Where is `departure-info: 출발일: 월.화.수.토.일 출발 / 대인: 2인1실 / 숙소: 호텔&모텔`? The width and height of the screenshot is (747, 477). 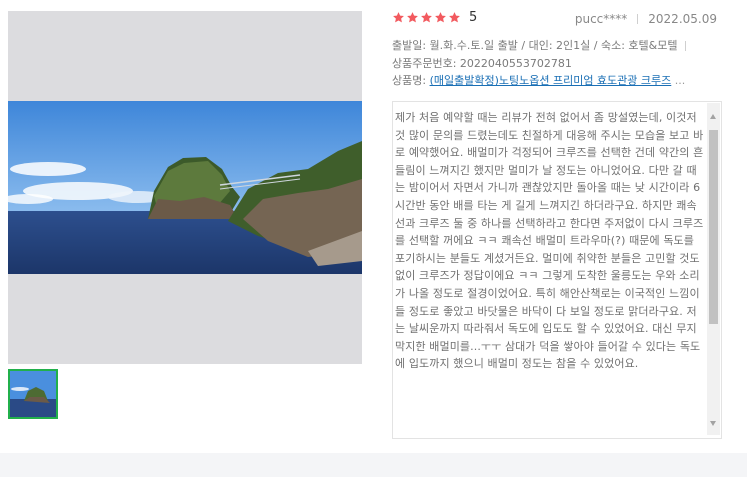
departure-info: 출발일: 월.화.수.토.일 출발 / 대인: 2인1실 / 숙소: 호텔&모텔 is located at coordinates (535, 45).